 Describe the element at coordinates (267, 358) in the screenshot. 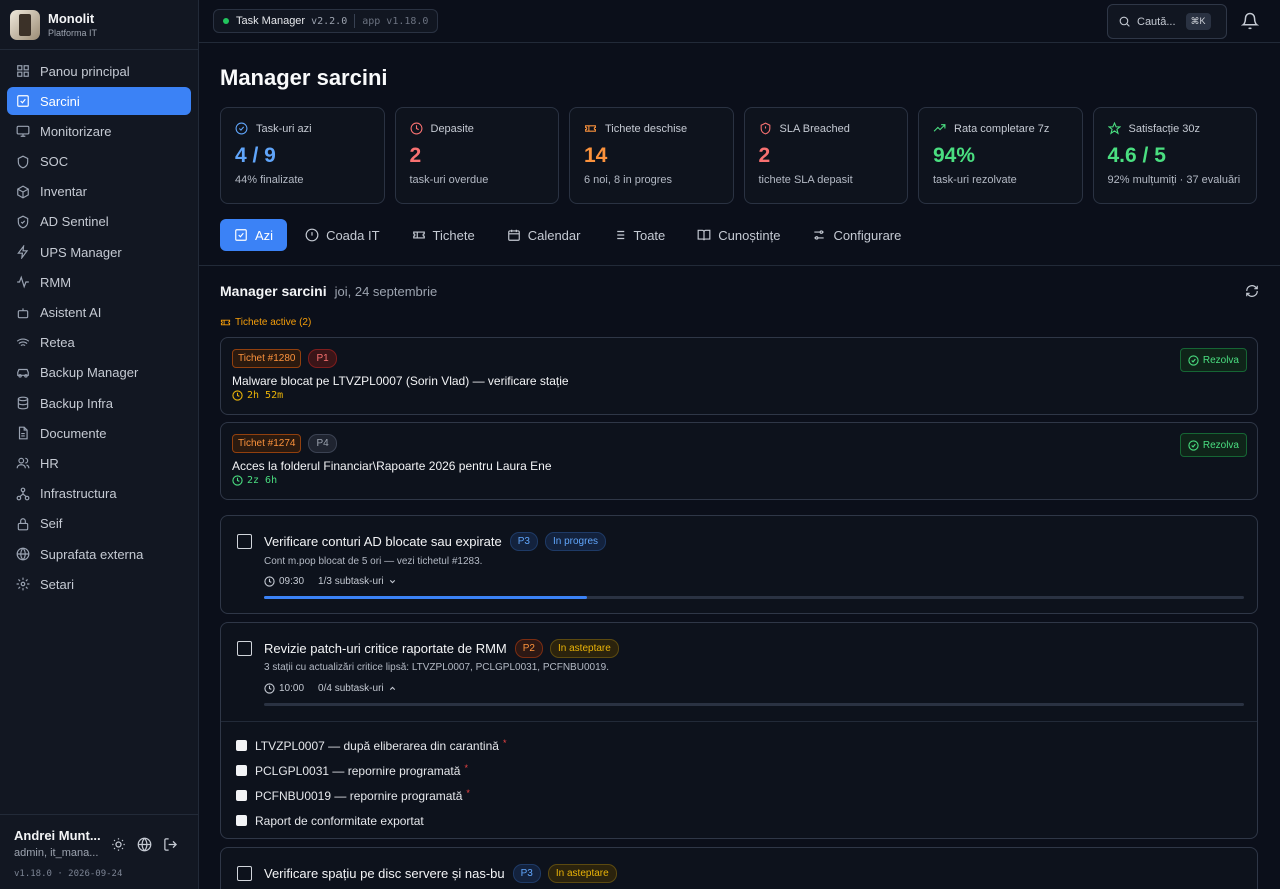

I see `ticket-id-badge: Tichet #1280` at that location.